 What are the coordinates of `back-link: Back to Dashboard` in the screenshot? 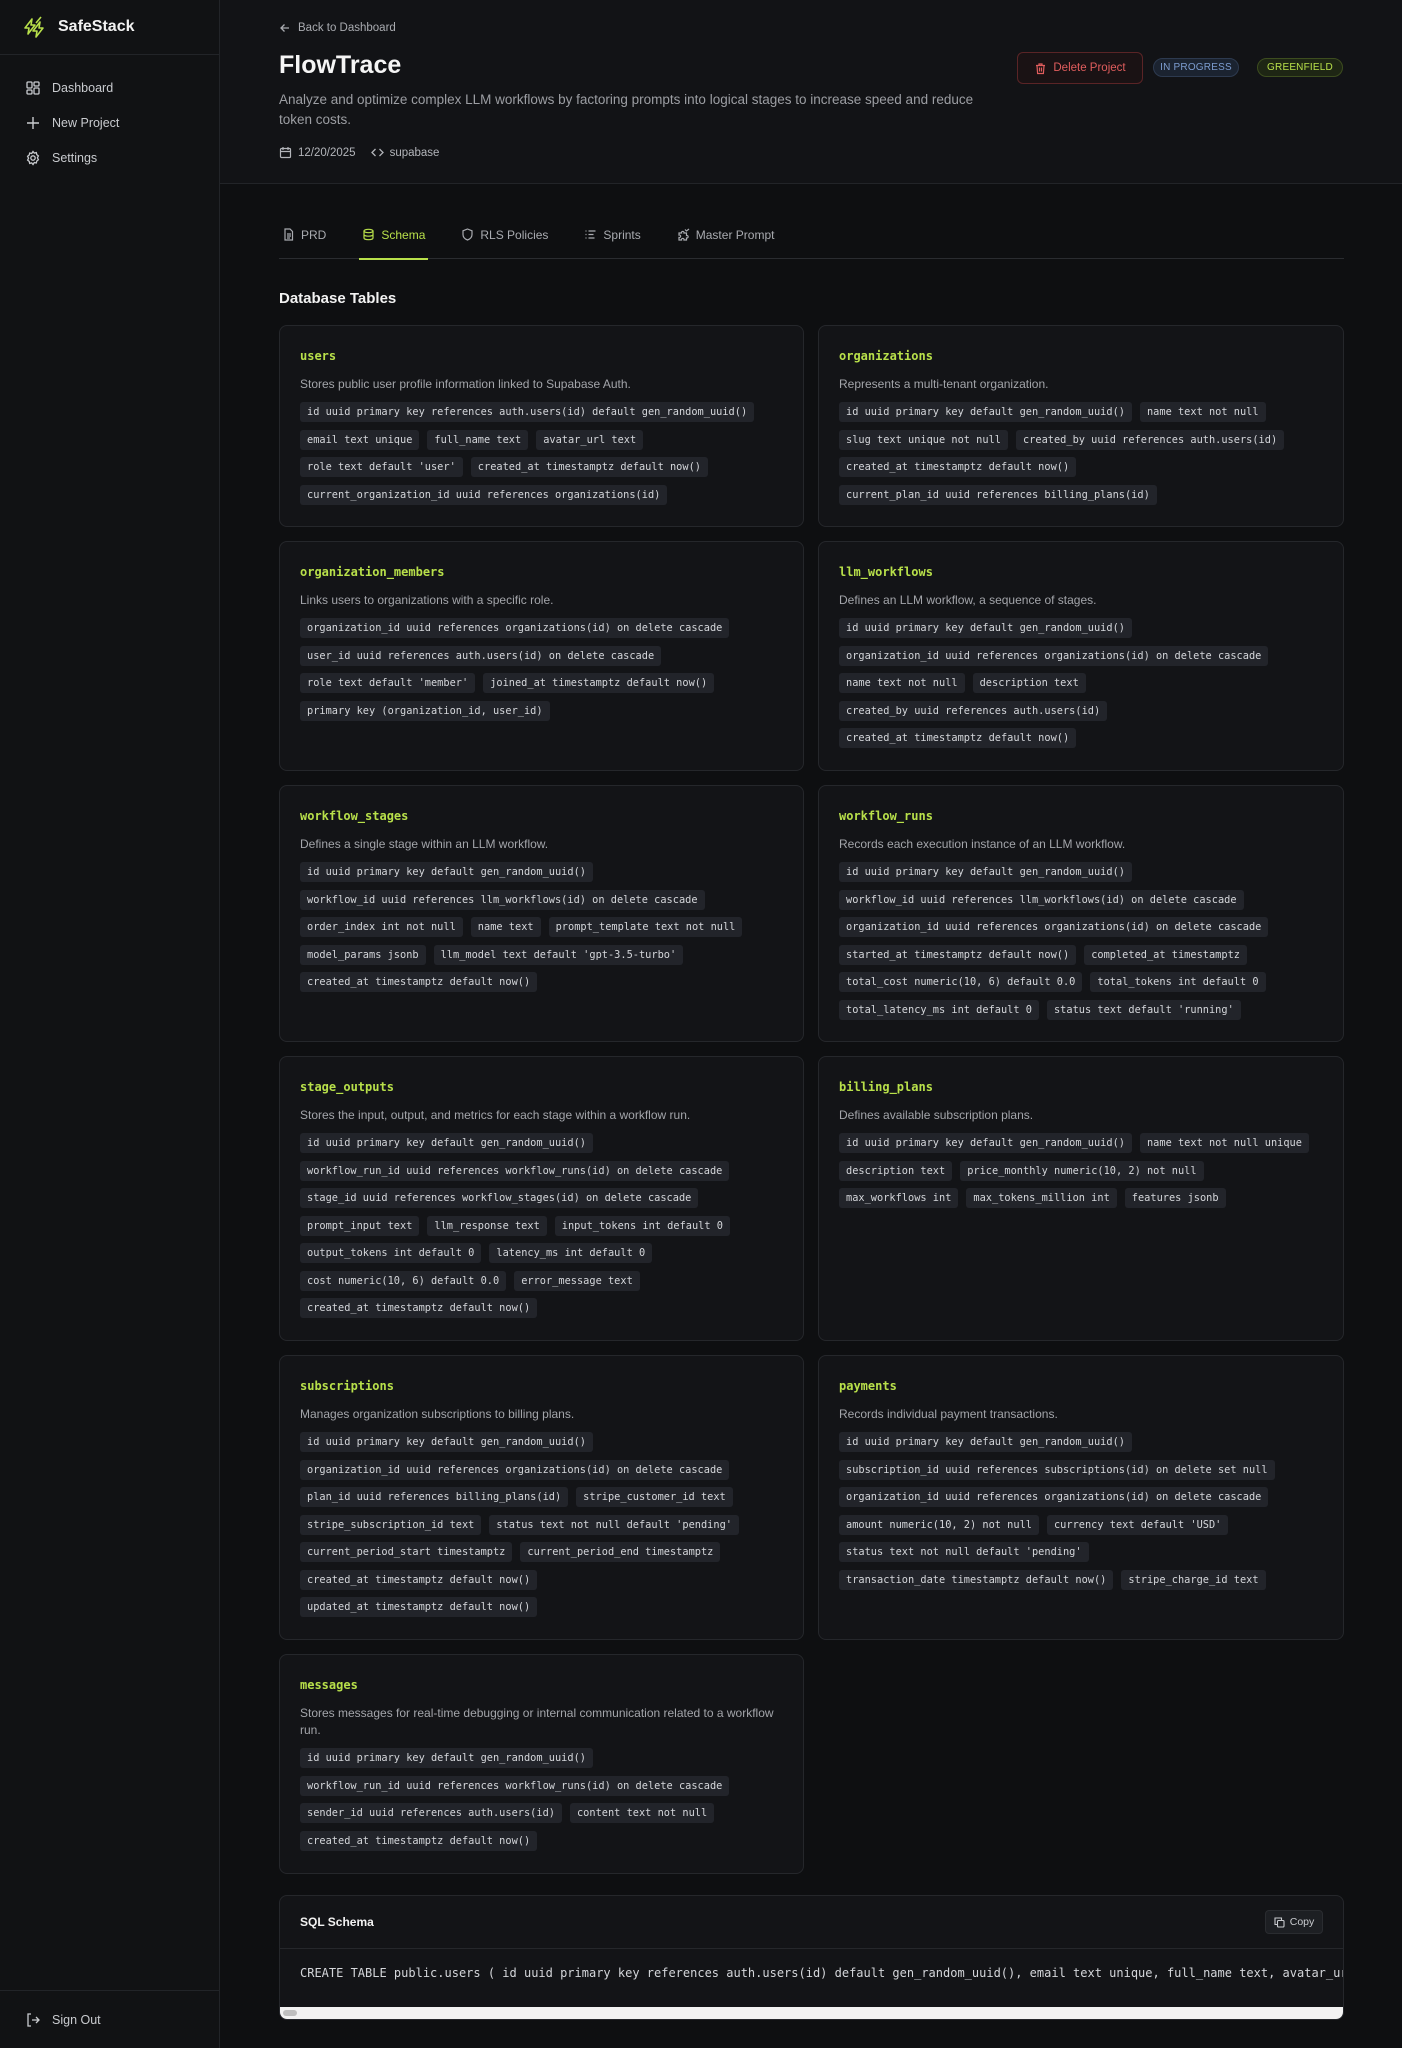 It's located at (337, 28).